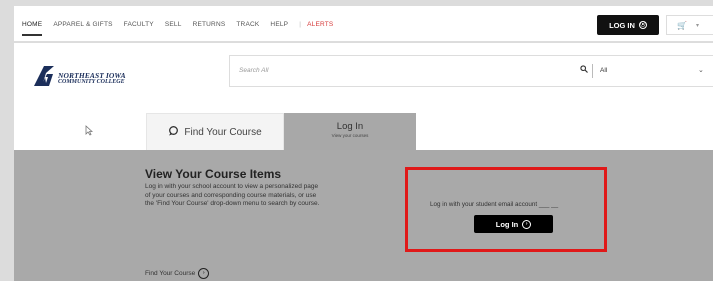 This screenshot has width=713, height=281. I want to click on logo-mark-icon, so click(44, 76).